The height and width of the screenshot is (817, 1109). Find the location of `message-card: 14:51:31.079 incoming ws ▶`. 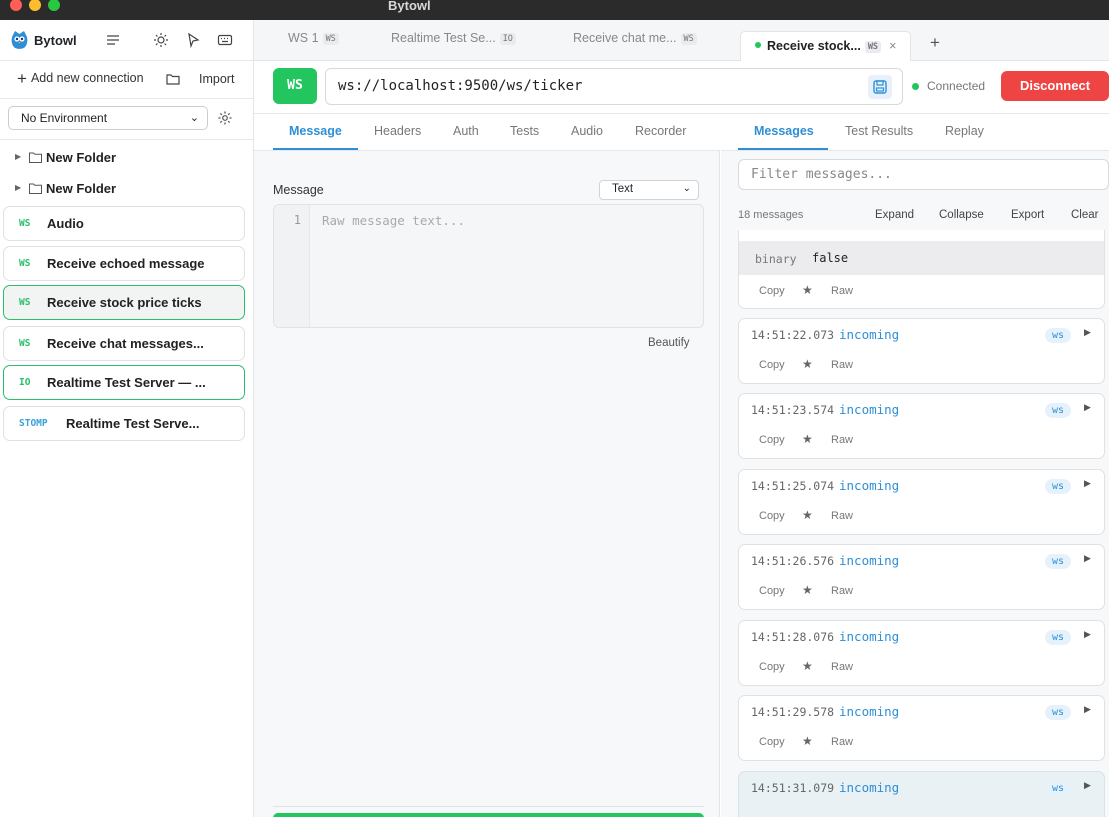

message-card: 14:51:31.079 incoming ws ▶ is located at coordinates (921, 794).